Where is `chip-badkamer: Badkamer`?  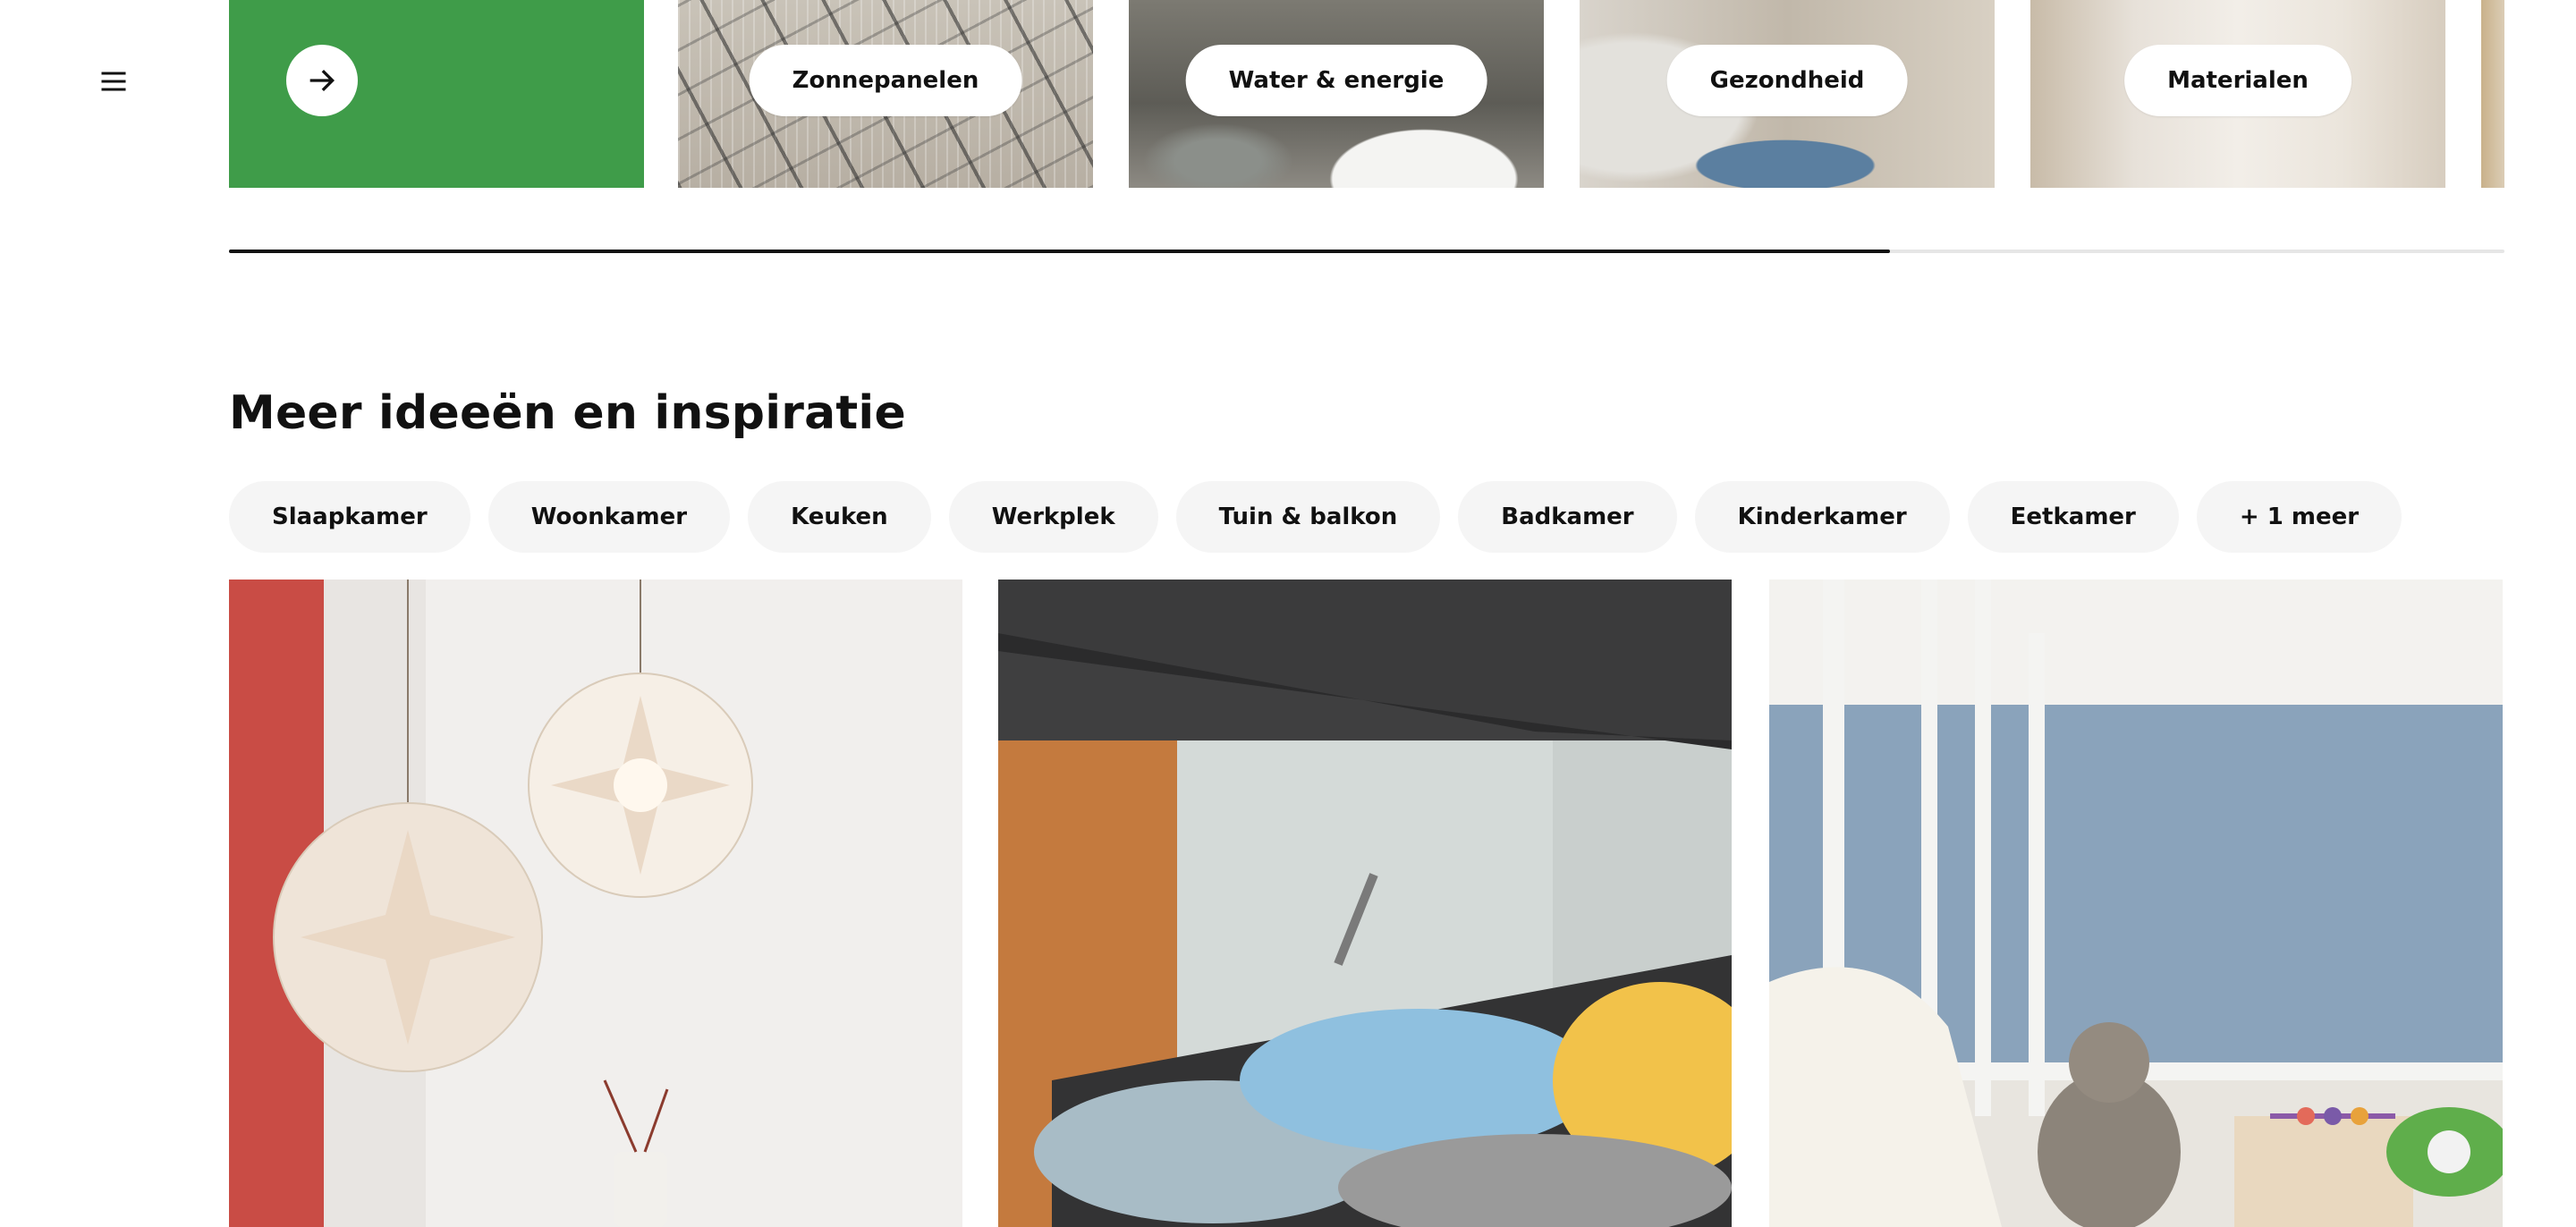
chip-badkamer: Badkamer is located at coordinates (1567, 517).